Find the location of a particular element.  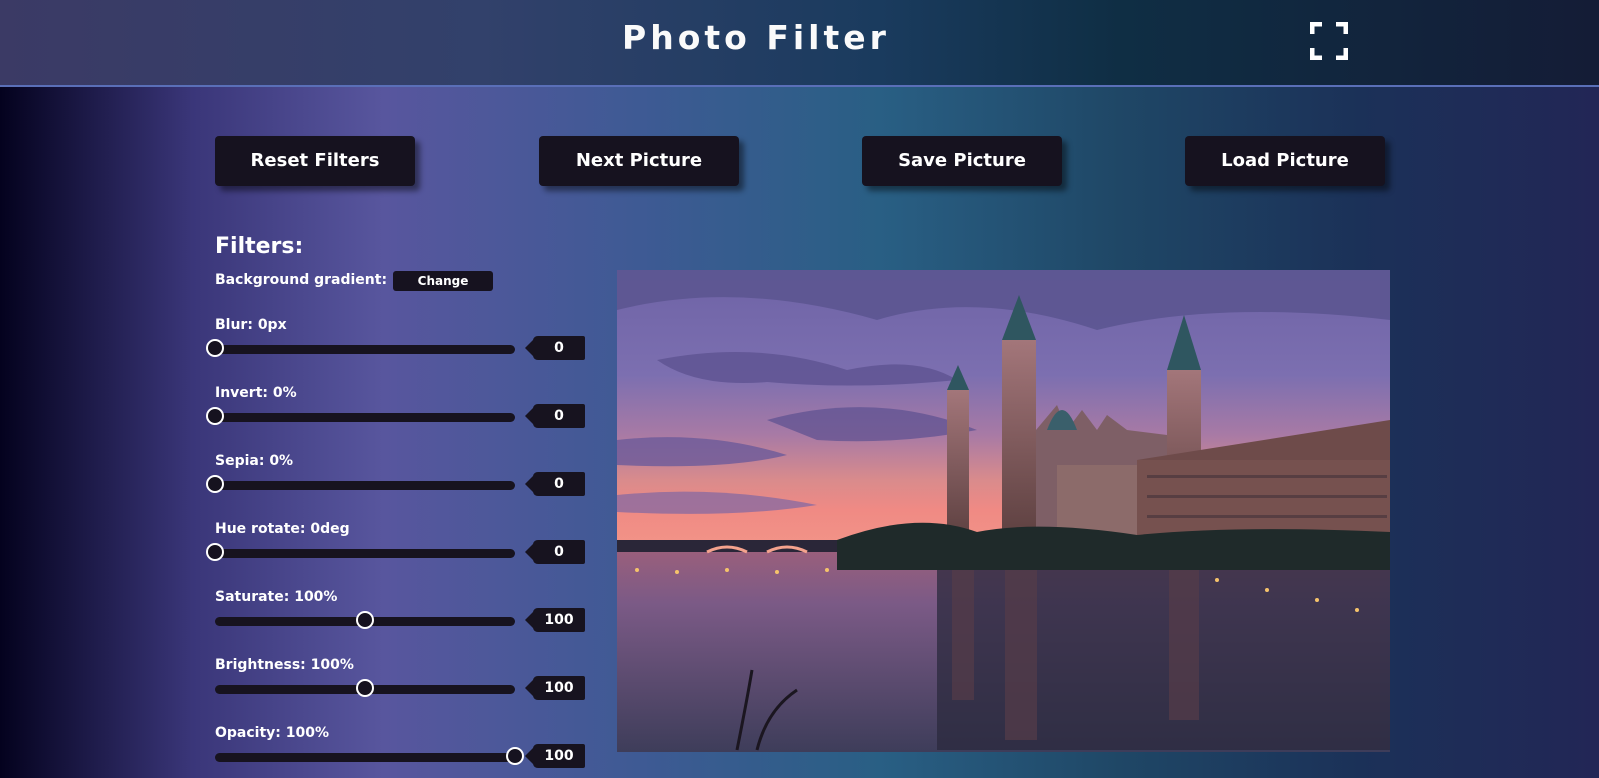

filter-label: Opacity: 100% is located at coordinates (272, 733).